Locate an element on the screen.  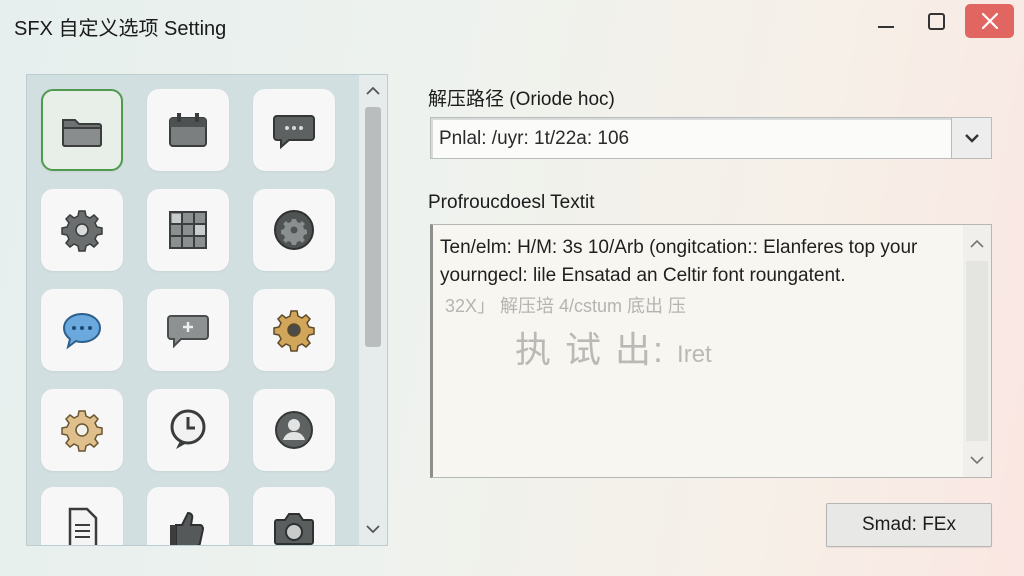
text-line-4-large: 执 试 出: is located at coordinates (590, 349).